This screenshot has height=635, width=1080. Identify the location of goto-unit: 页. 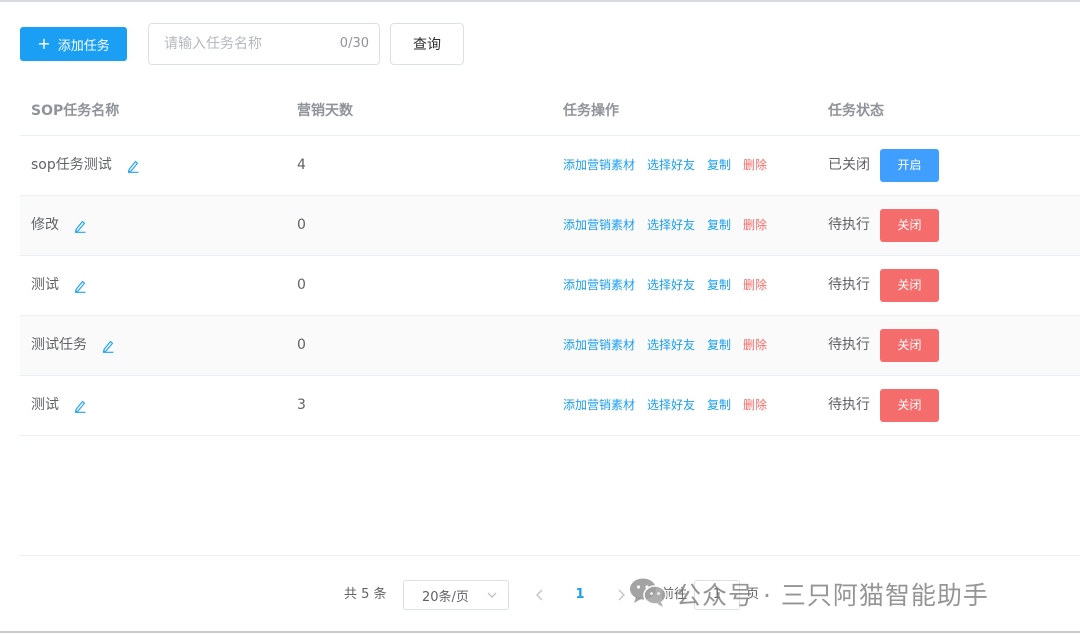
(753, 594).